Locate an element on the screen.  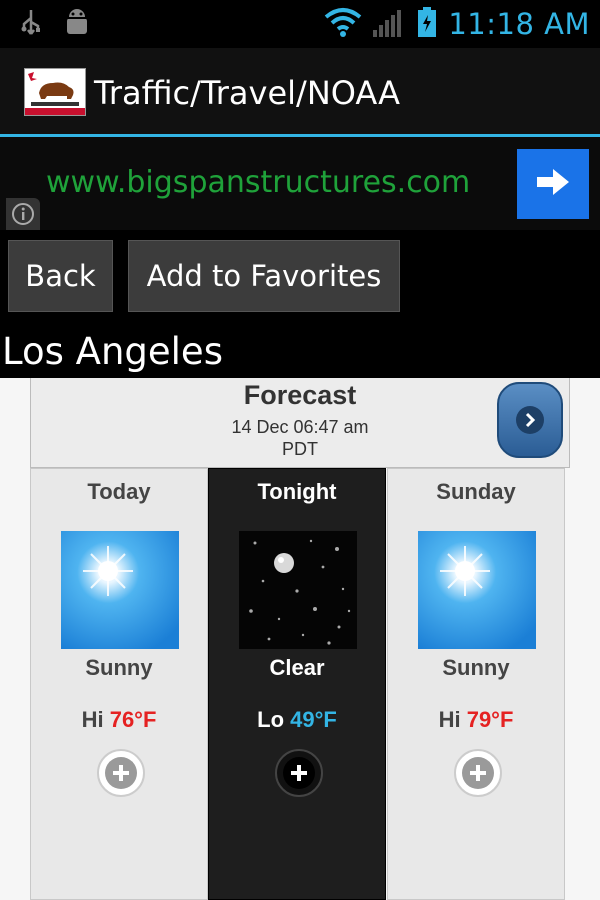
expand-sunday-button is located at coordinates (478, 773).